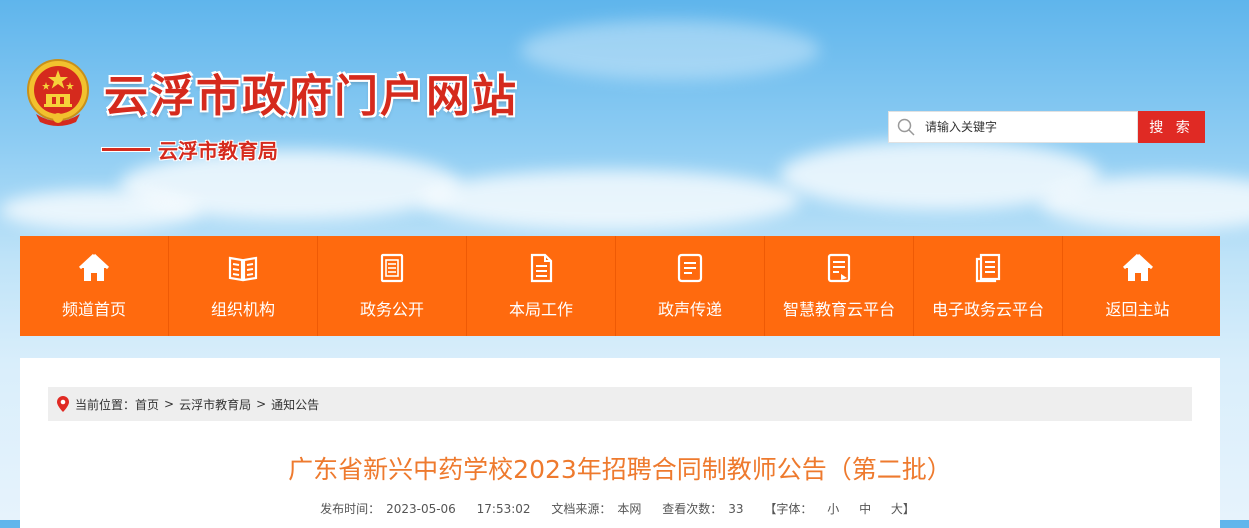  What do you see at coordinates (620, 404) in the screenshot?
I see `breadcrumb: 当前位置： 首页 > 云浮市教育局 > 通知公告` at bounding box center [620, 404].